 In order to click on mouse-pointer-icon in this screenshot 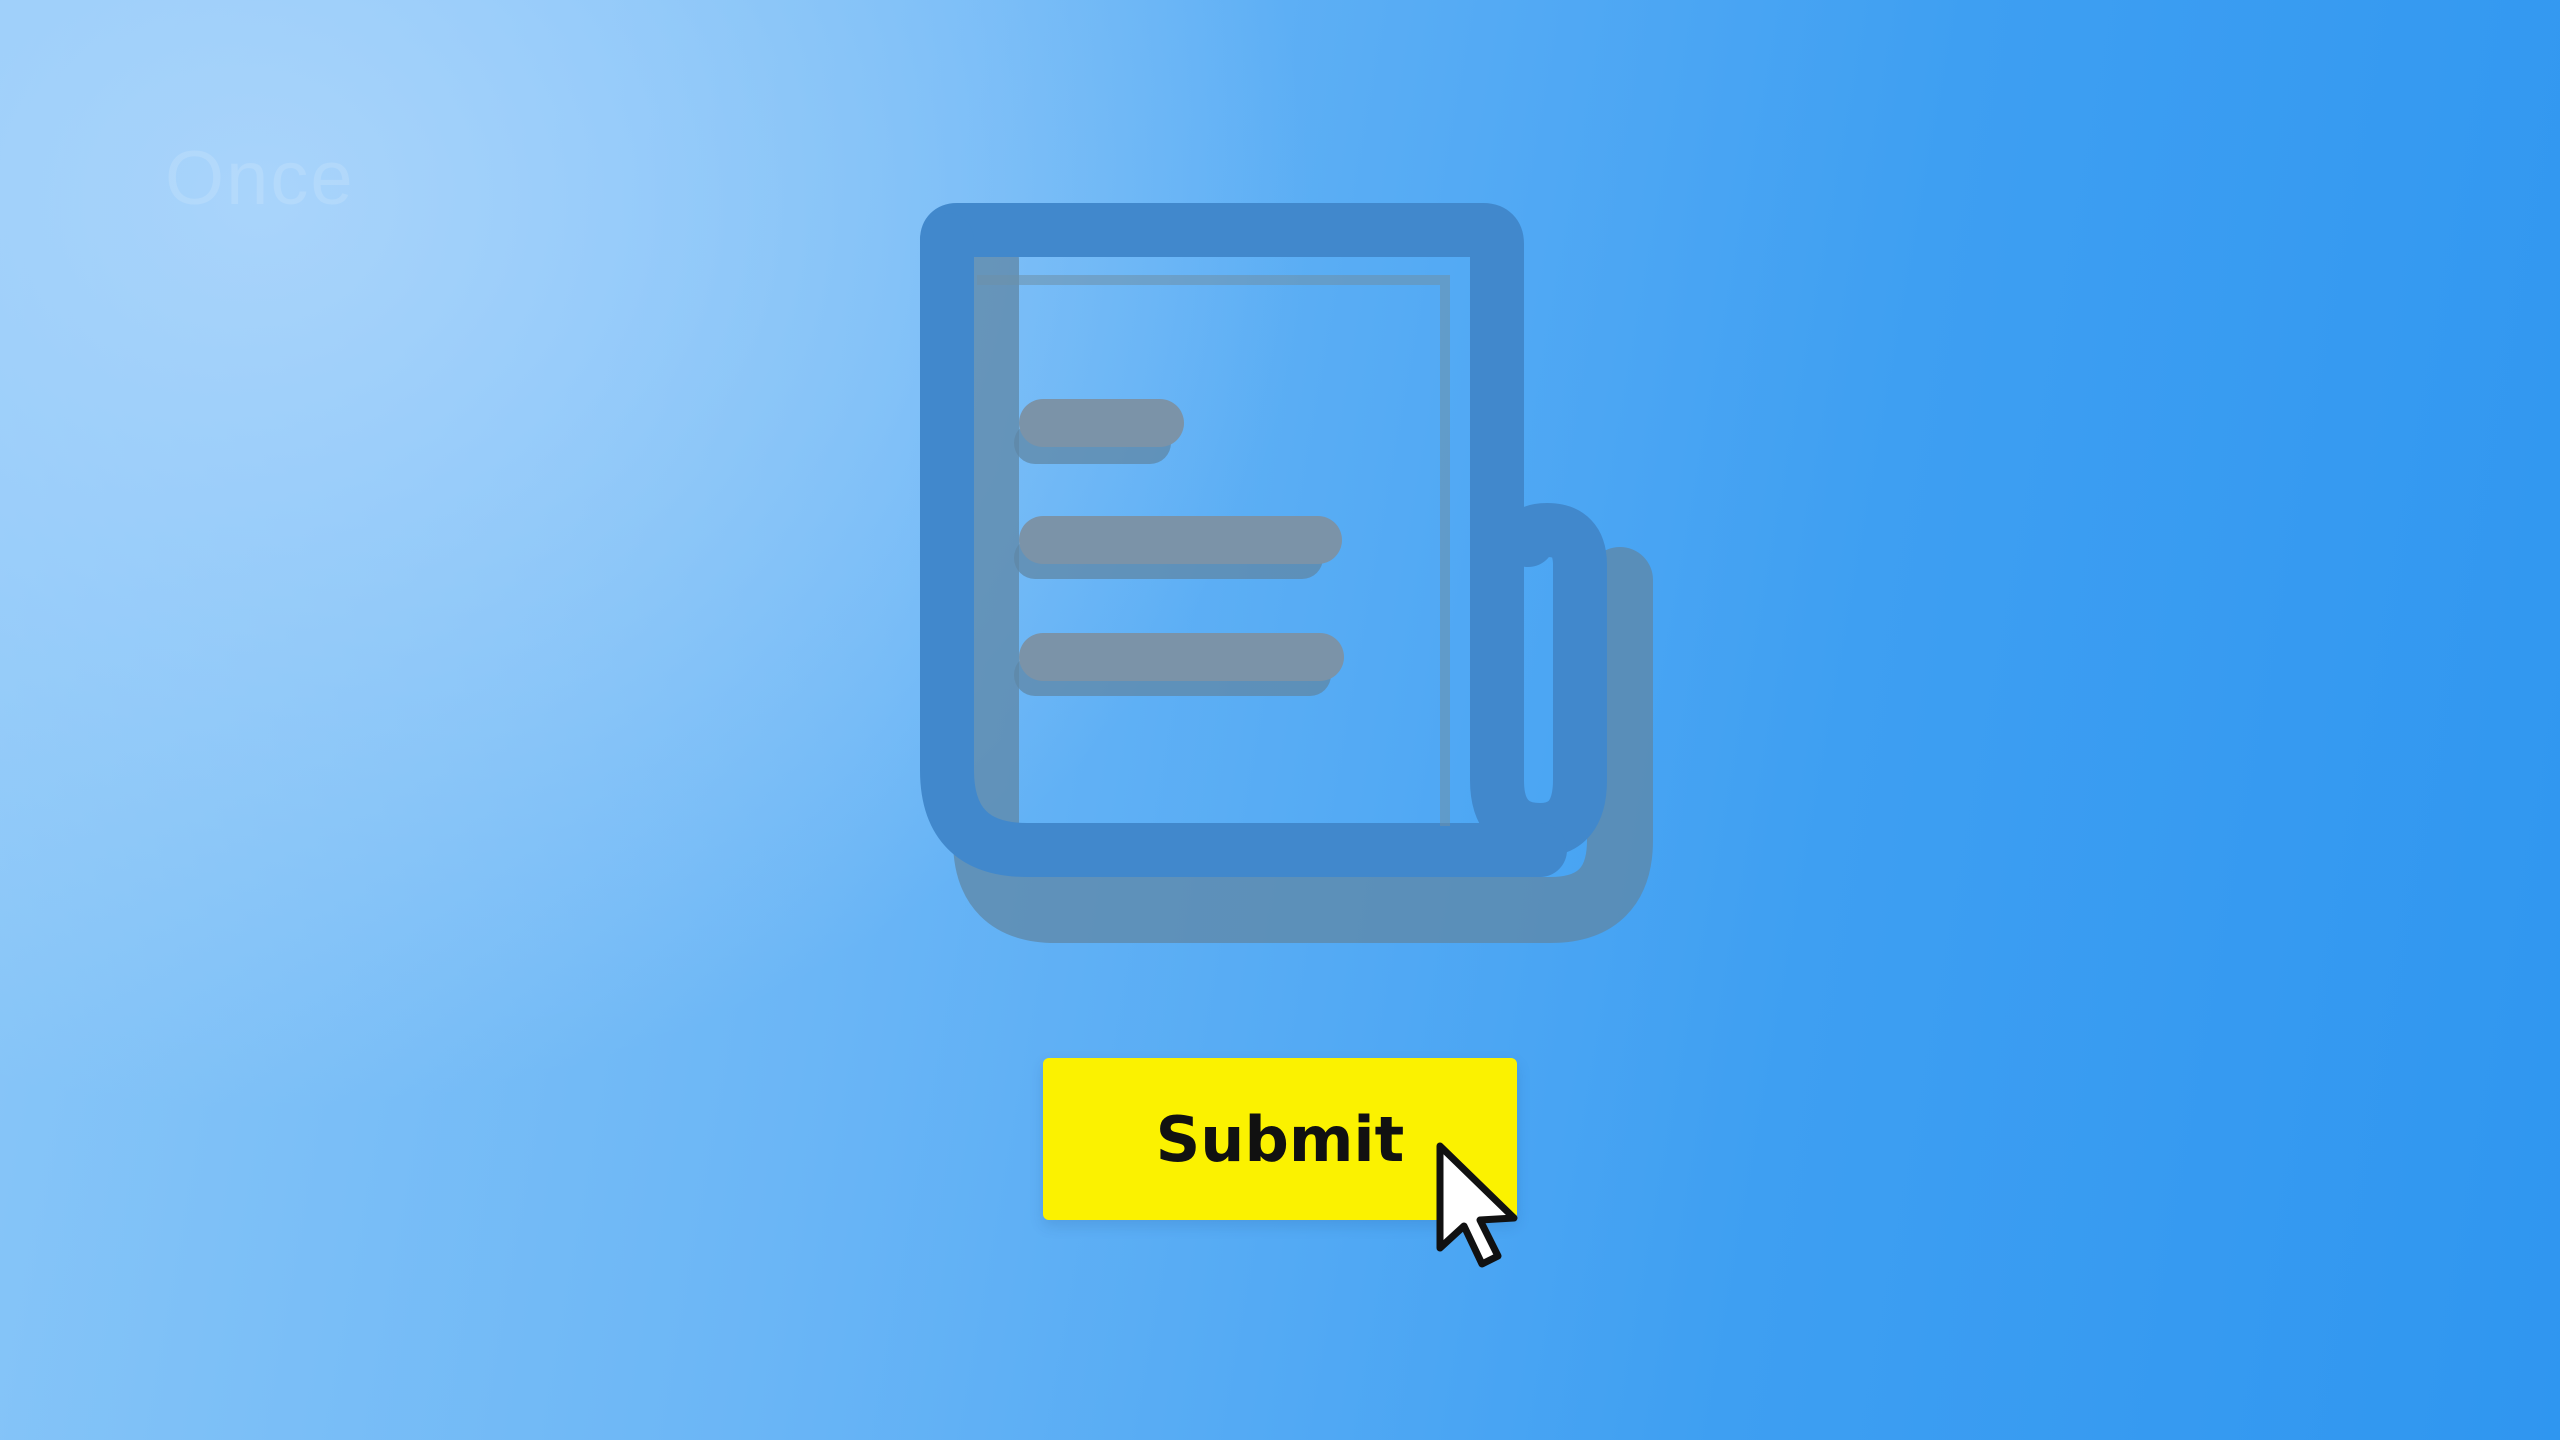, I will do `click(1477, 1205)`.